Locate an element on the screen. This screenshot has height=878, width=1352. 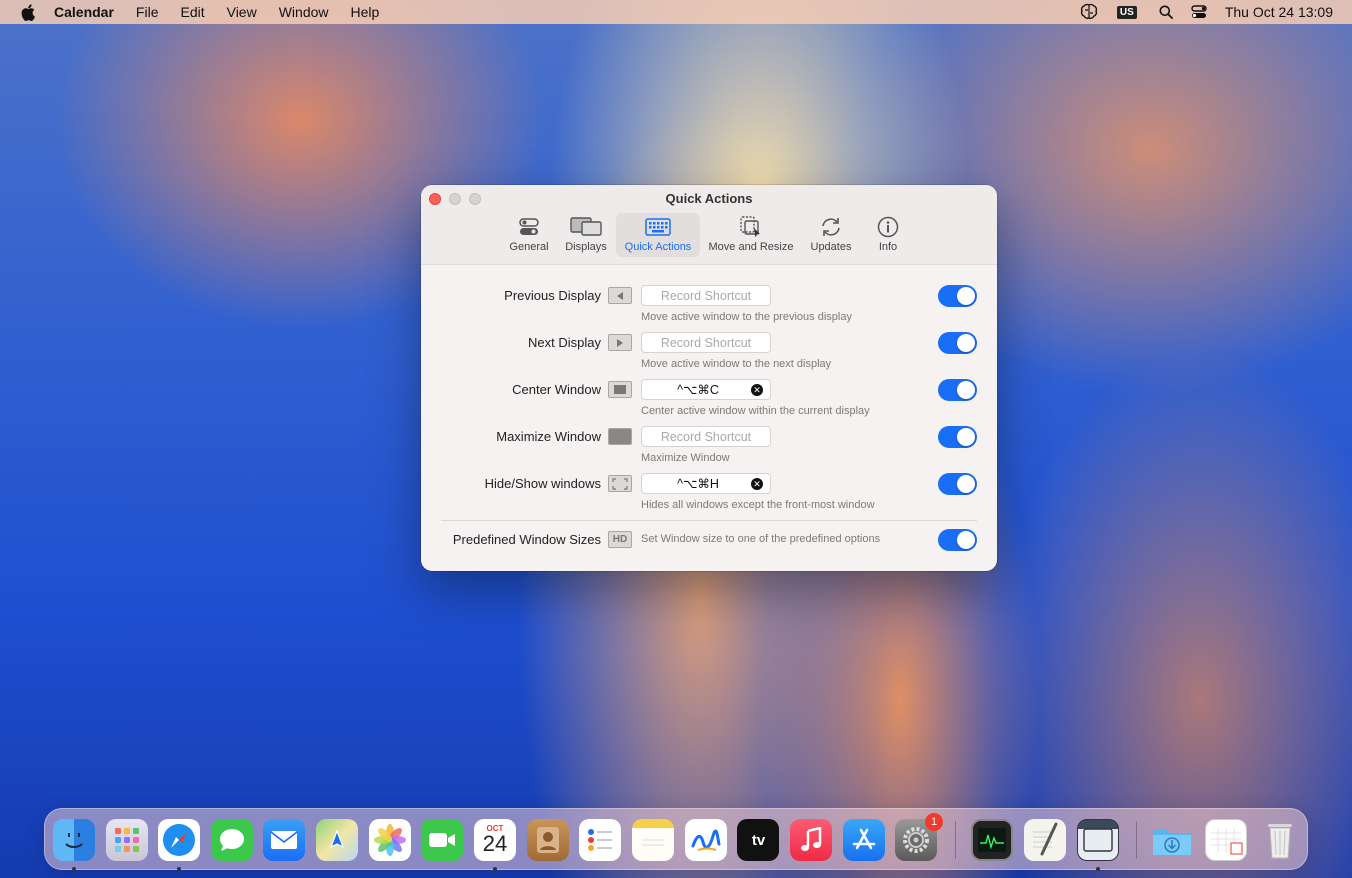
dock-calendar-icon: OCT 24 is located at coordinates (495, 840).